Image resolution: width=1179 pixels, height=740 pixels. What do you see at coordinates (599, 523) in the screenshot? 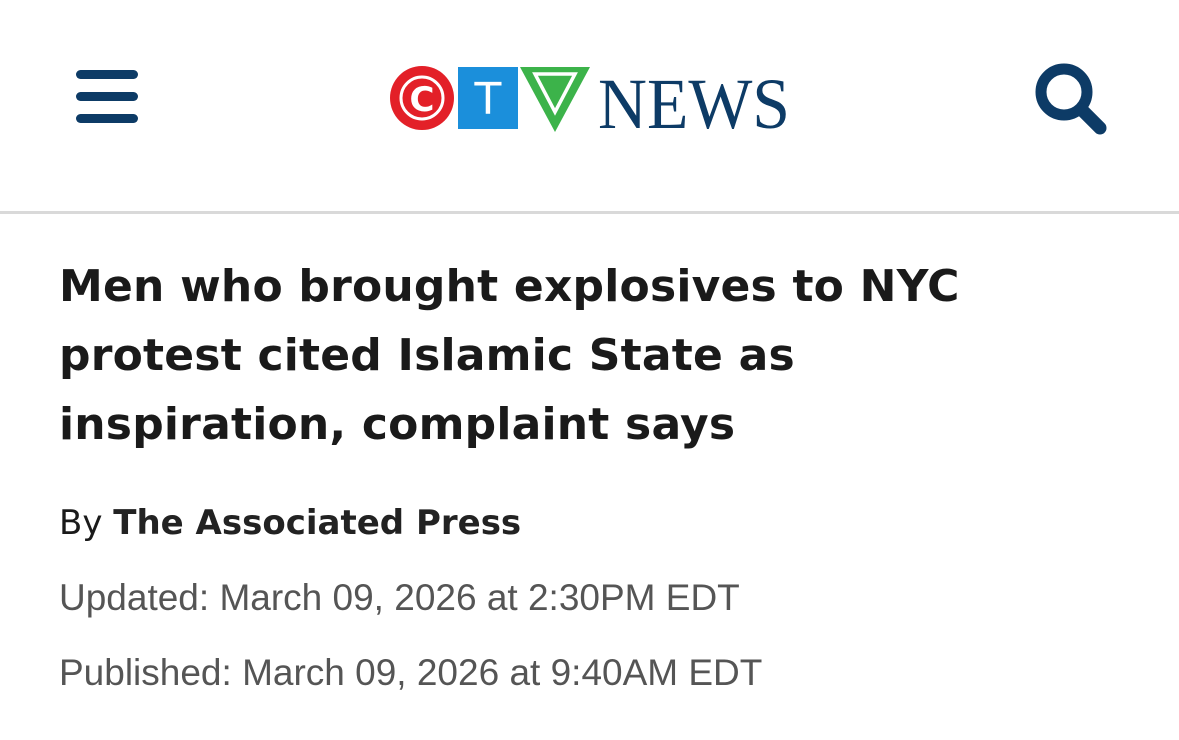
I see `byline: By The Associated Press` at bounding box center [599, 523].